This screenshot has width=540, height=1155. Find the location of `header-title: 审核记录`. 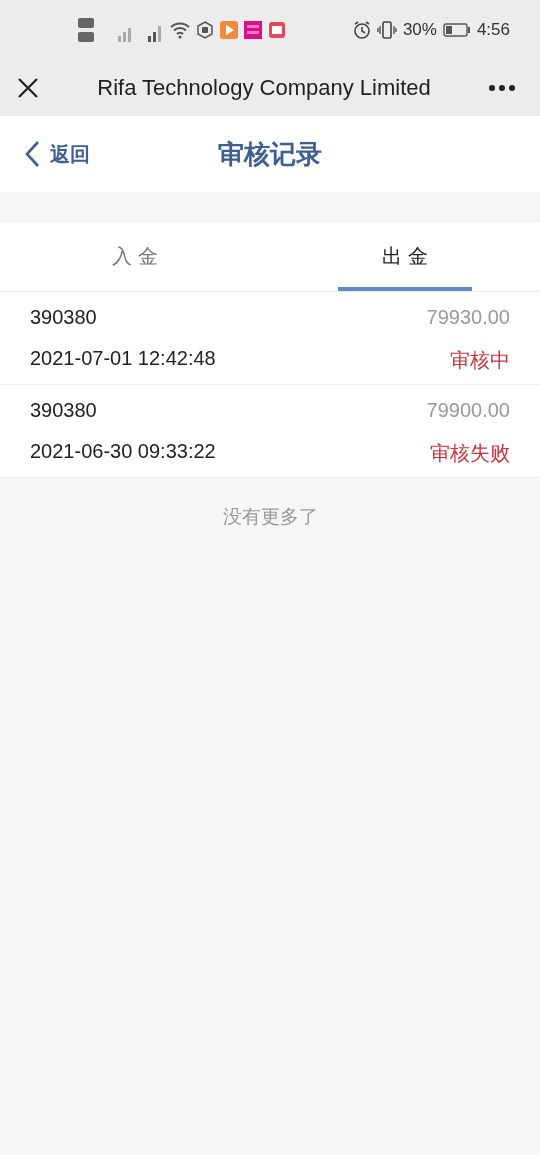

header-title: 审核记录 is located at coordinates (270, 154).